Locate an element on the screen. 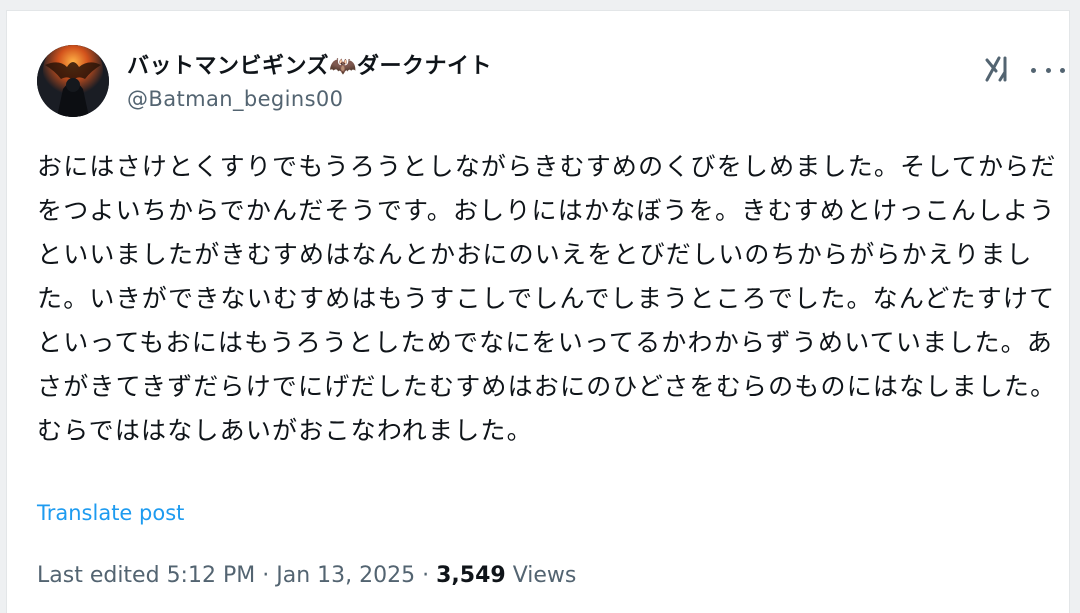 The image size is (1080, 613). avatar is located at coordinates (73, 81).